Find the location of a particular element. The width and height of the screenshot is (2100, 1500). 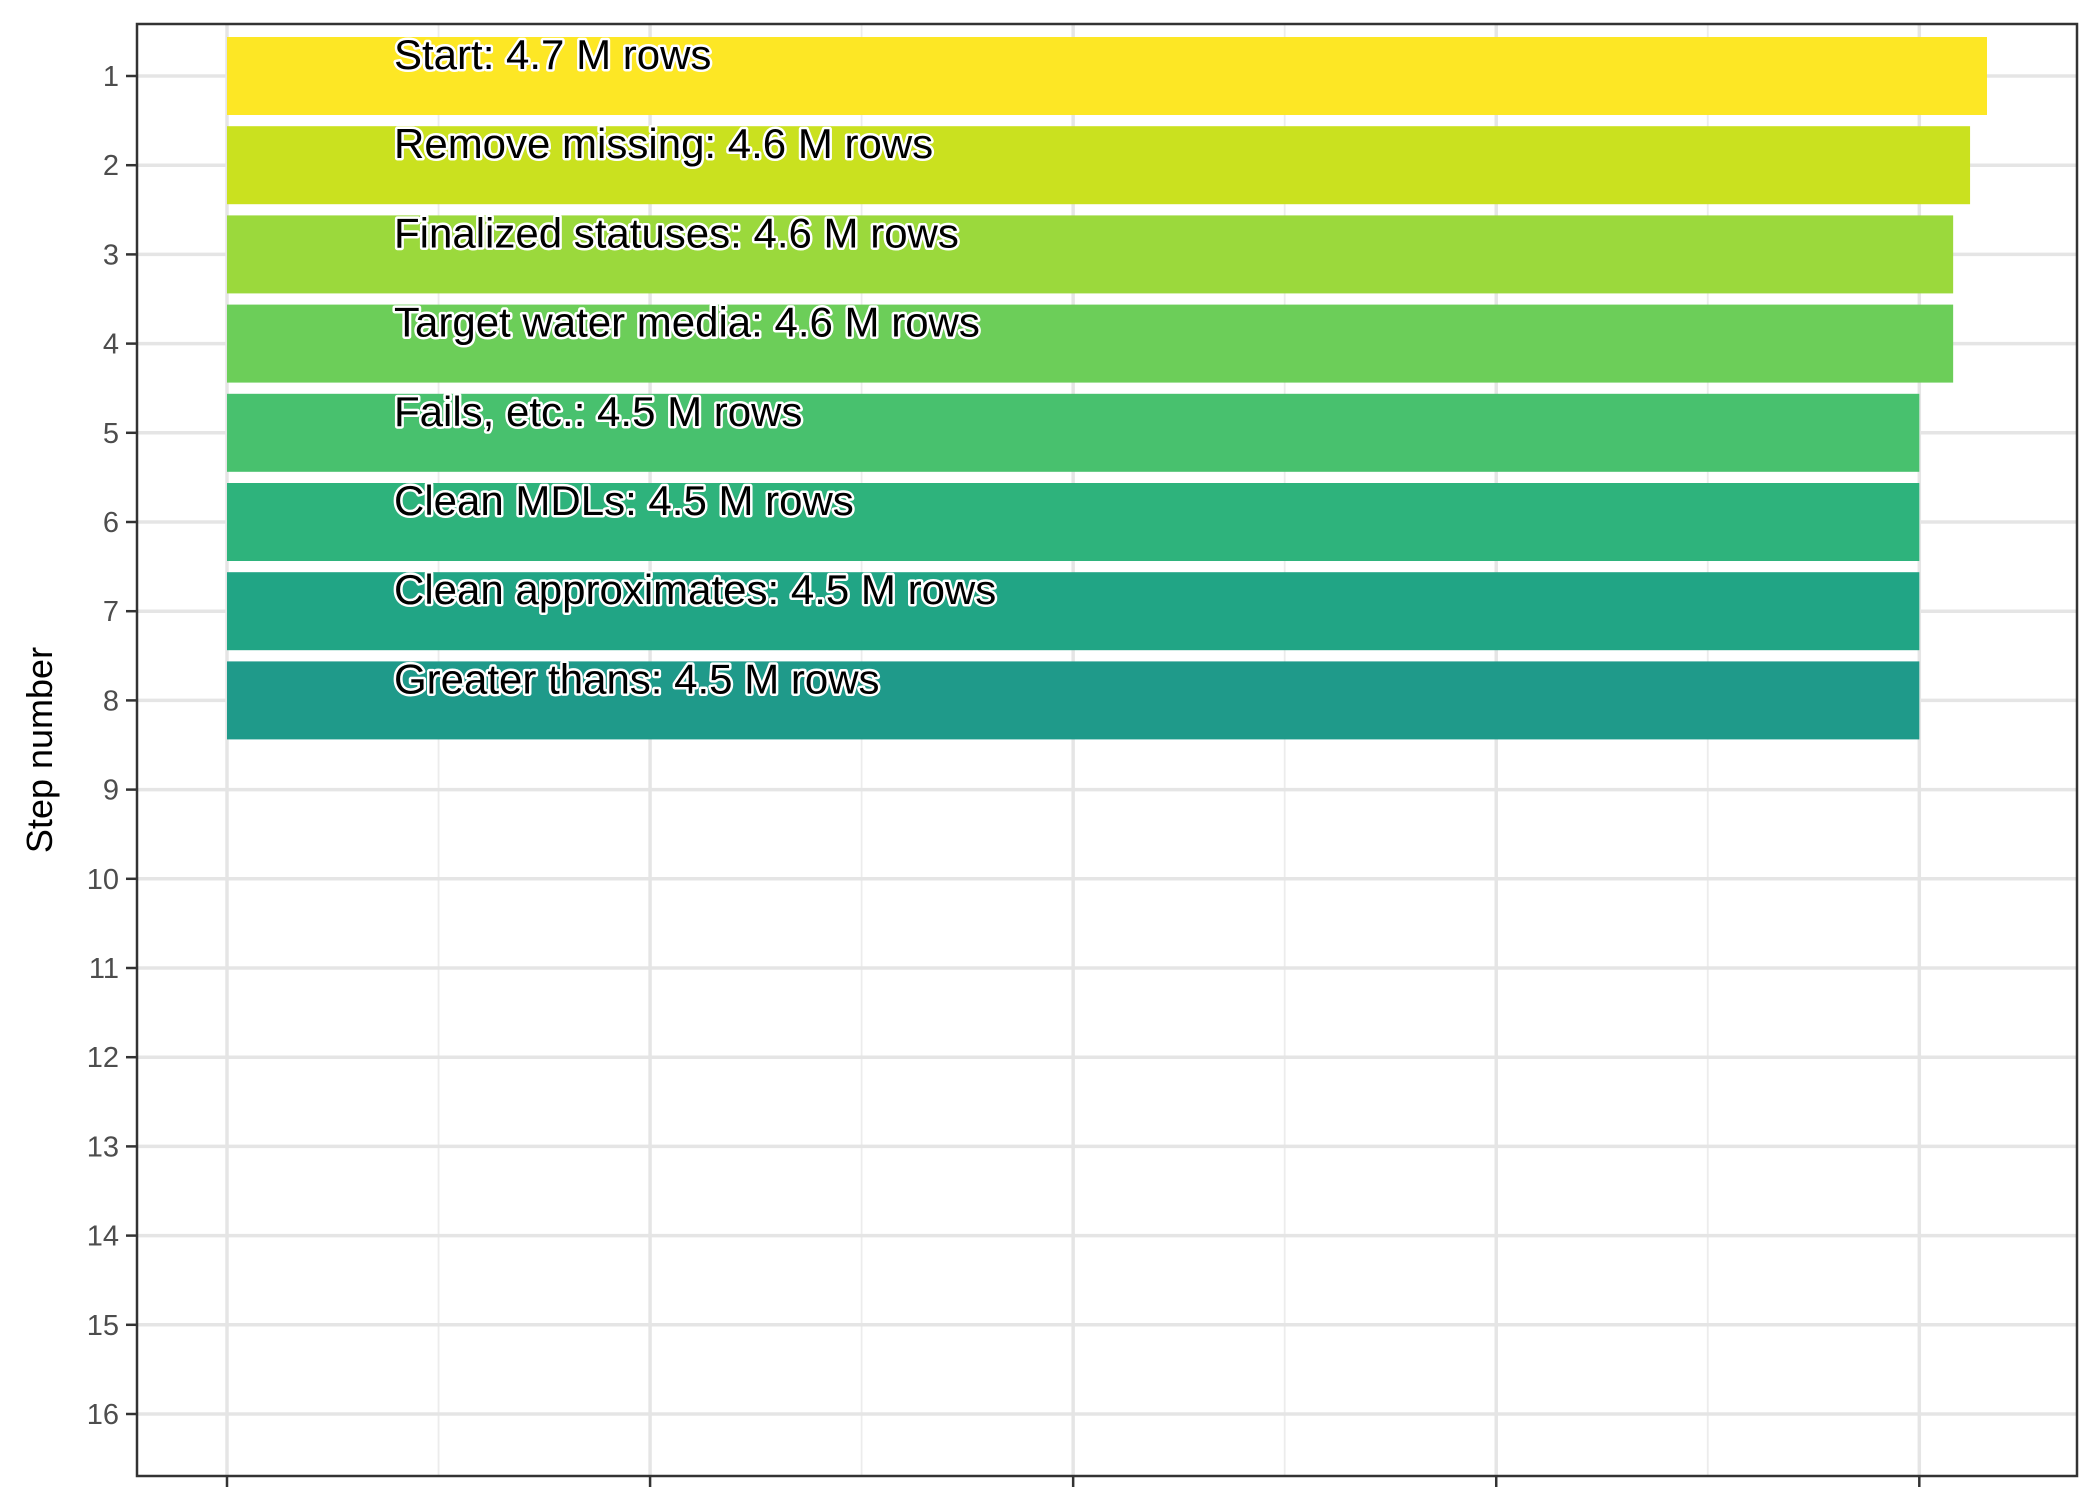

bar-label-step-2: Remove missing: 4.6 M rows is located at coordinates (663, 143).